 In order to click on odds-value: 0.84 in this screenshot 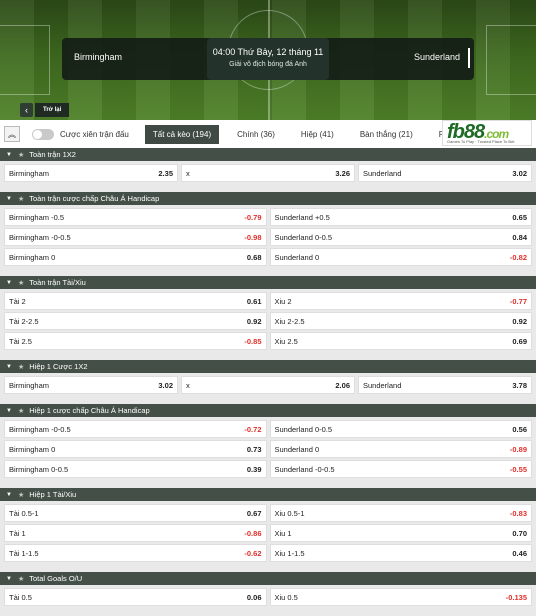, I will do `click(519, 237)`.